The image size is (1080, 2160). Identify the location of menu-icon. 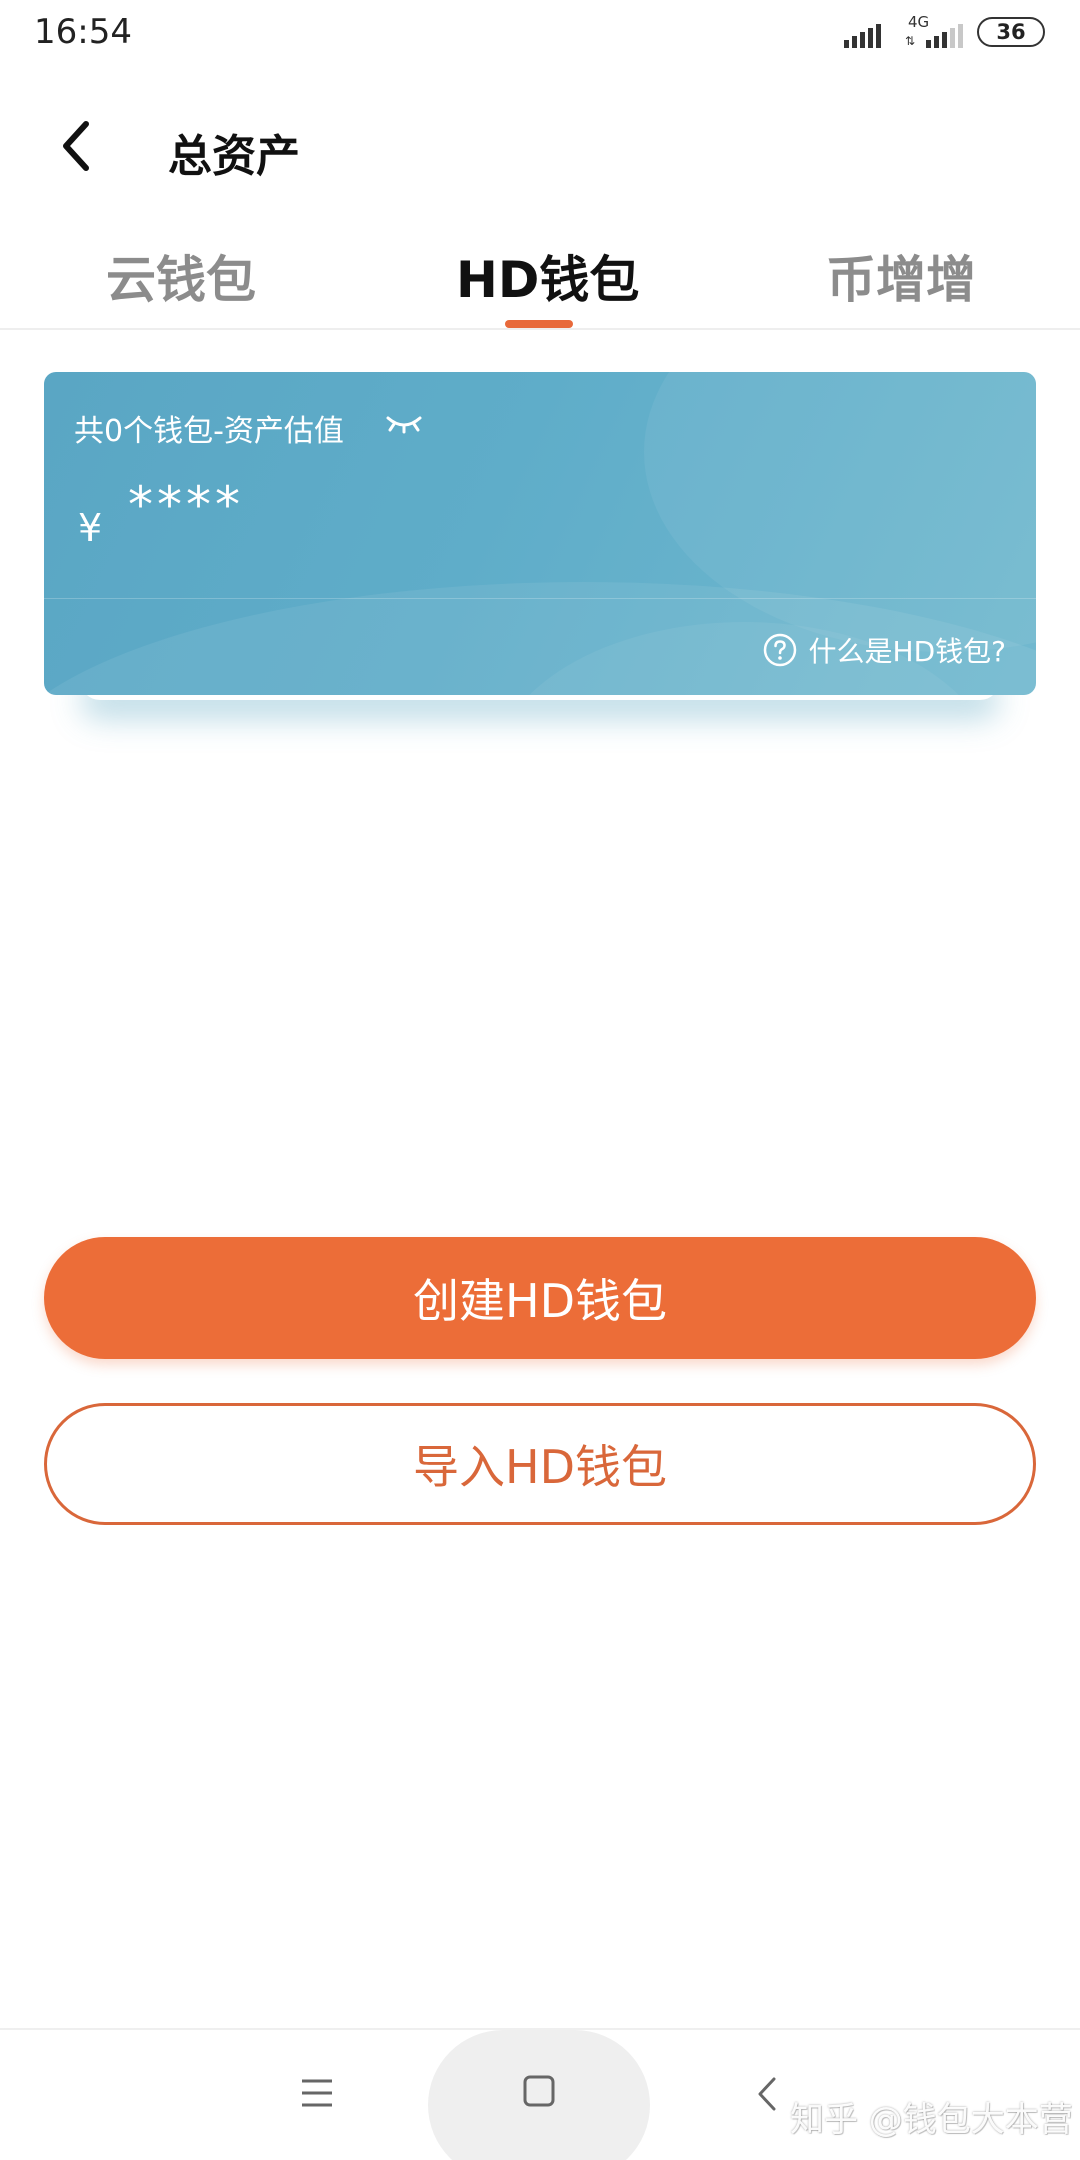
(317, 2093).